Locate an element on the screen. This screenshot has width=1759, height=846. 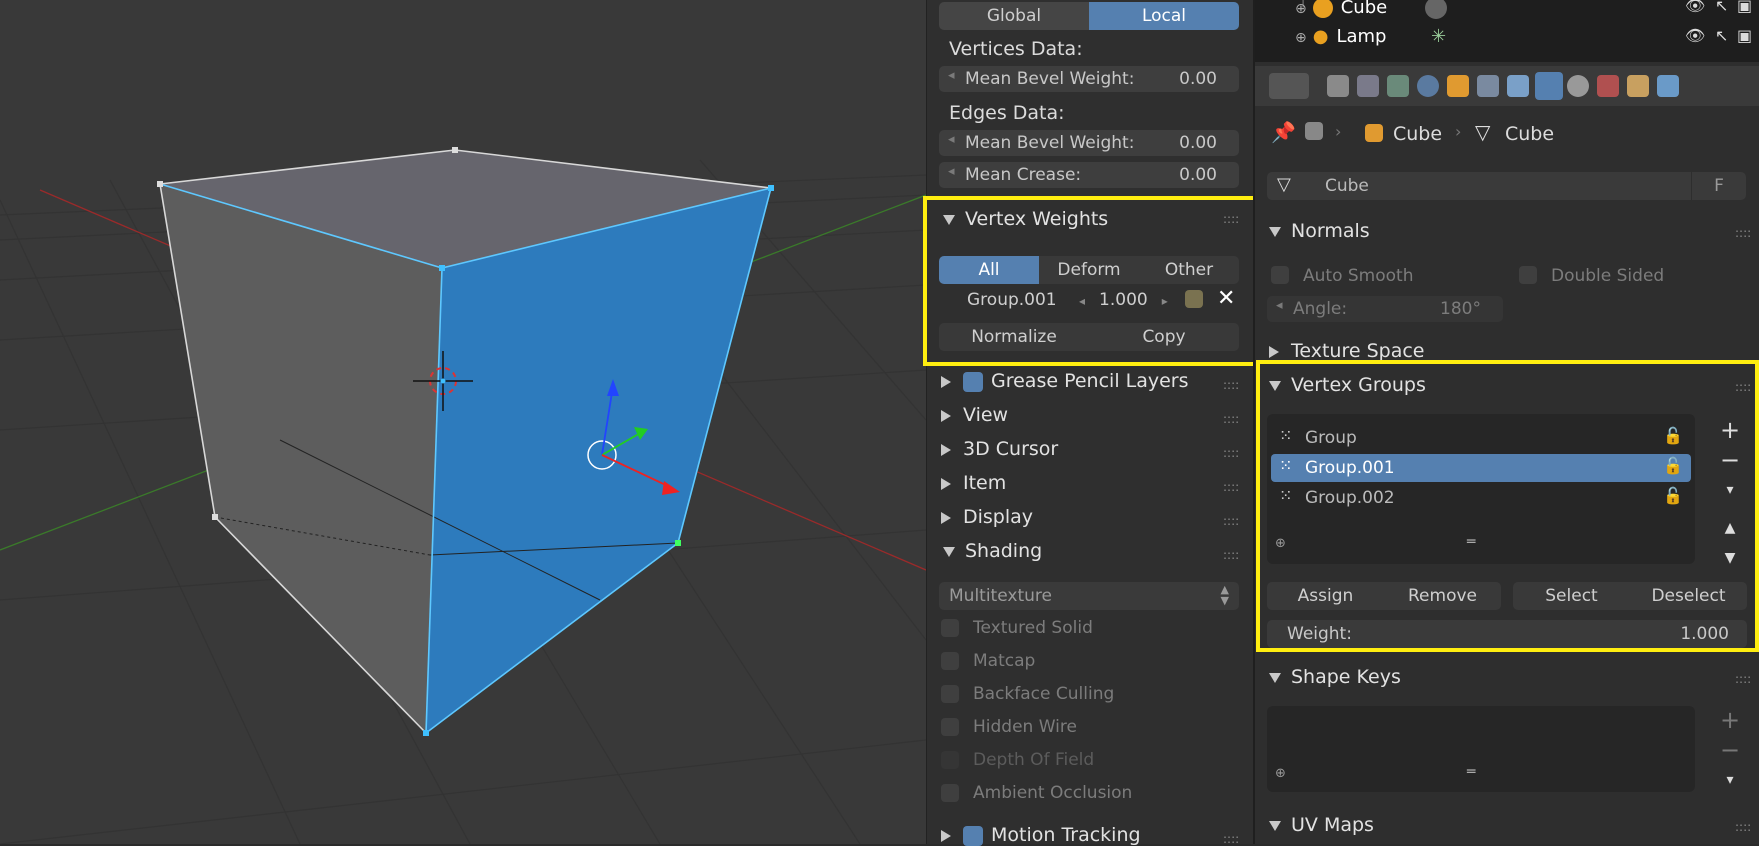
list-resize-grip-icon: ═ is located at coordinates (1471, 772).